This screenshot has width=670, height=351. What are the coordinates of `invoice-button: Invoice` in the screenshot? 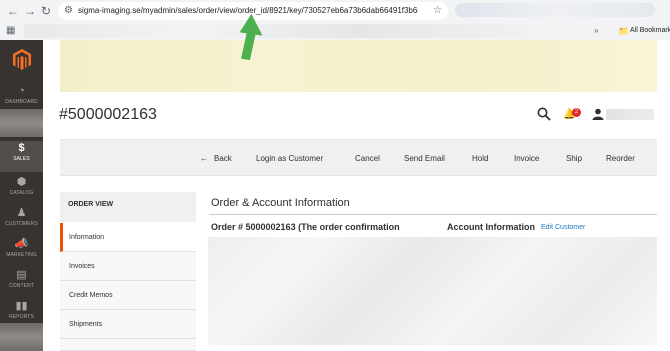 It's located at (526, 158).